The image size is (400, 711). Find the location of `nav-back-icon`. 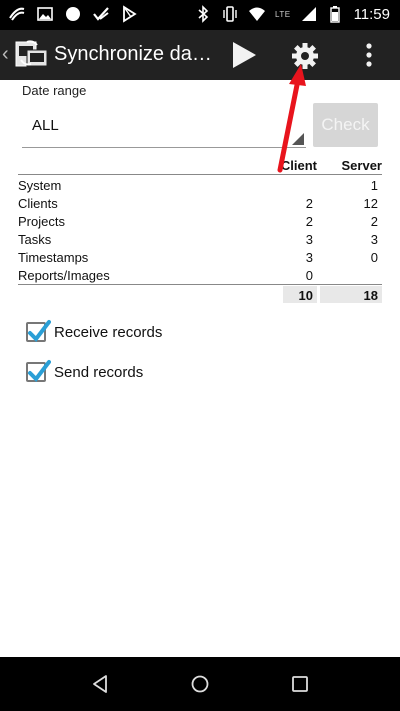

nav-back-icon is located at coordinates (100, 684).